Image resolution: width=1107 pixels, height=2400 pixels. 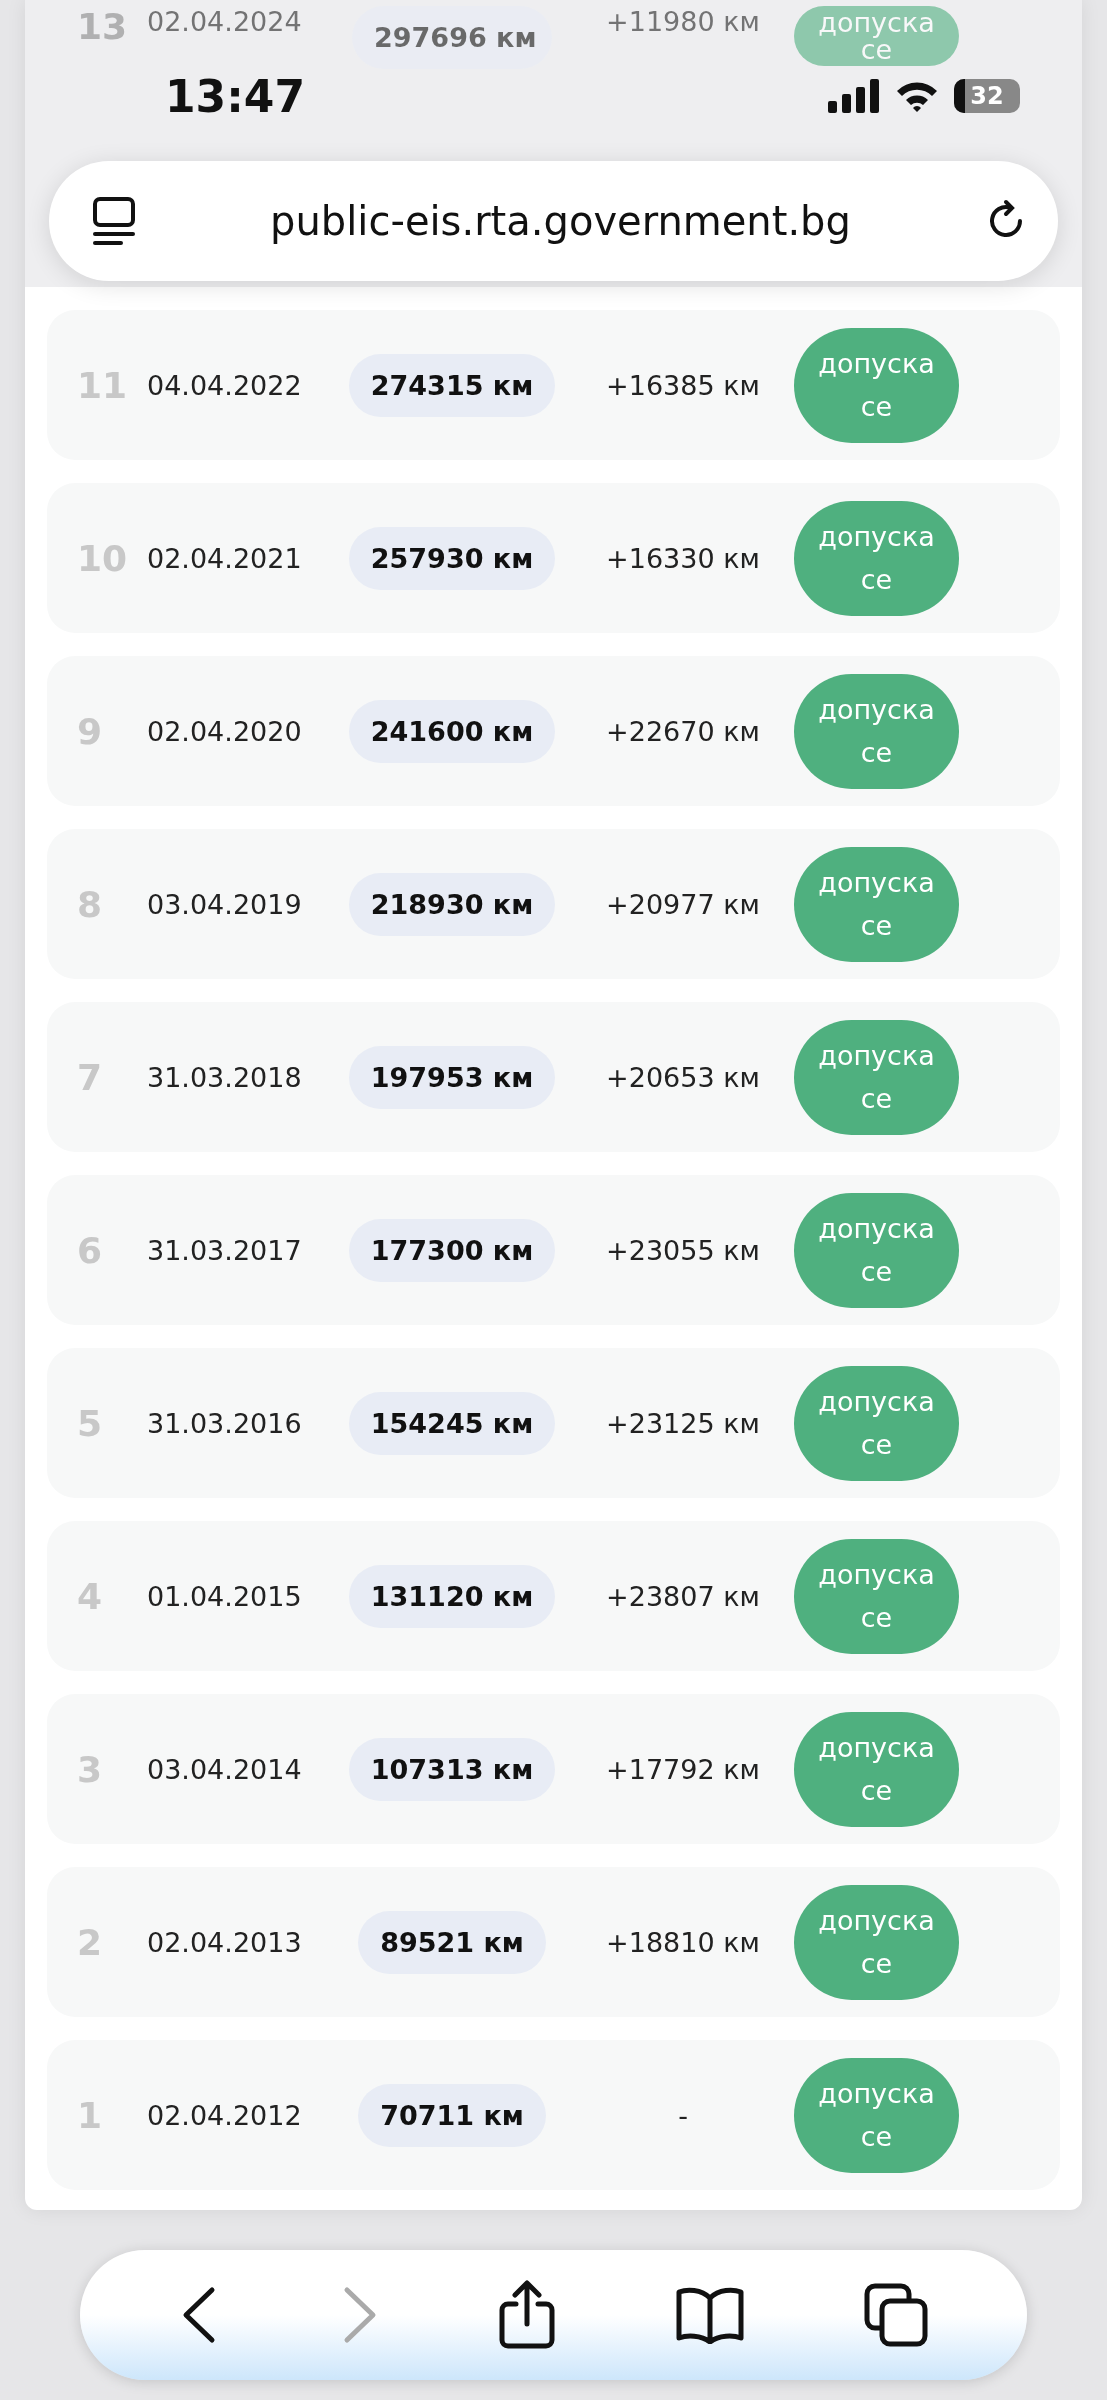 I want to click on mileage-delta: -, so click(x=683, y=2115).